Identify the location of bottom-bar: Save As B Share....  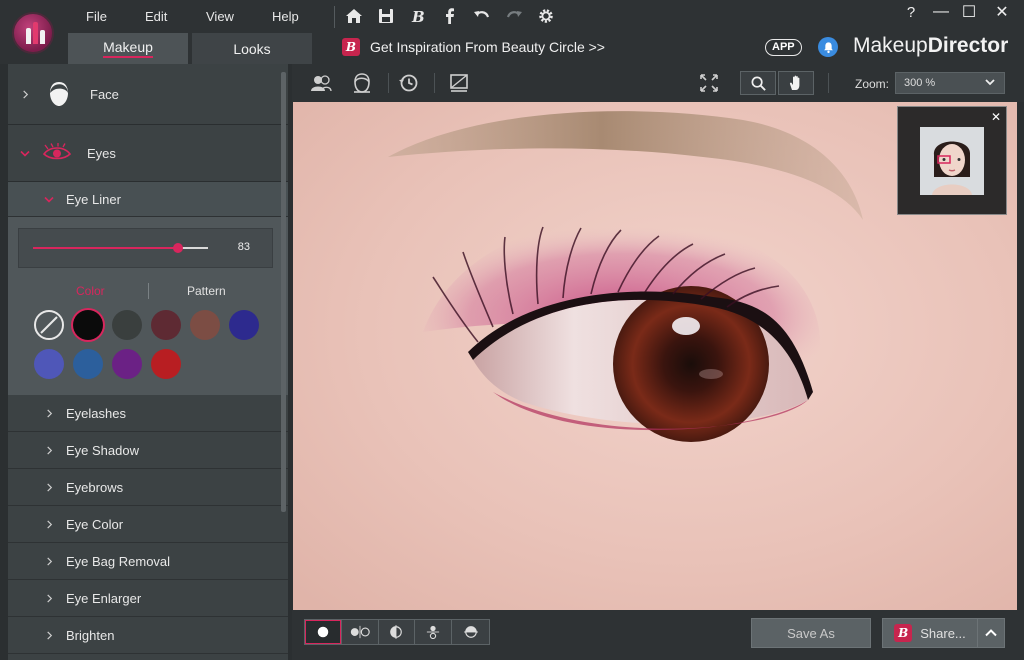
(658, 635).